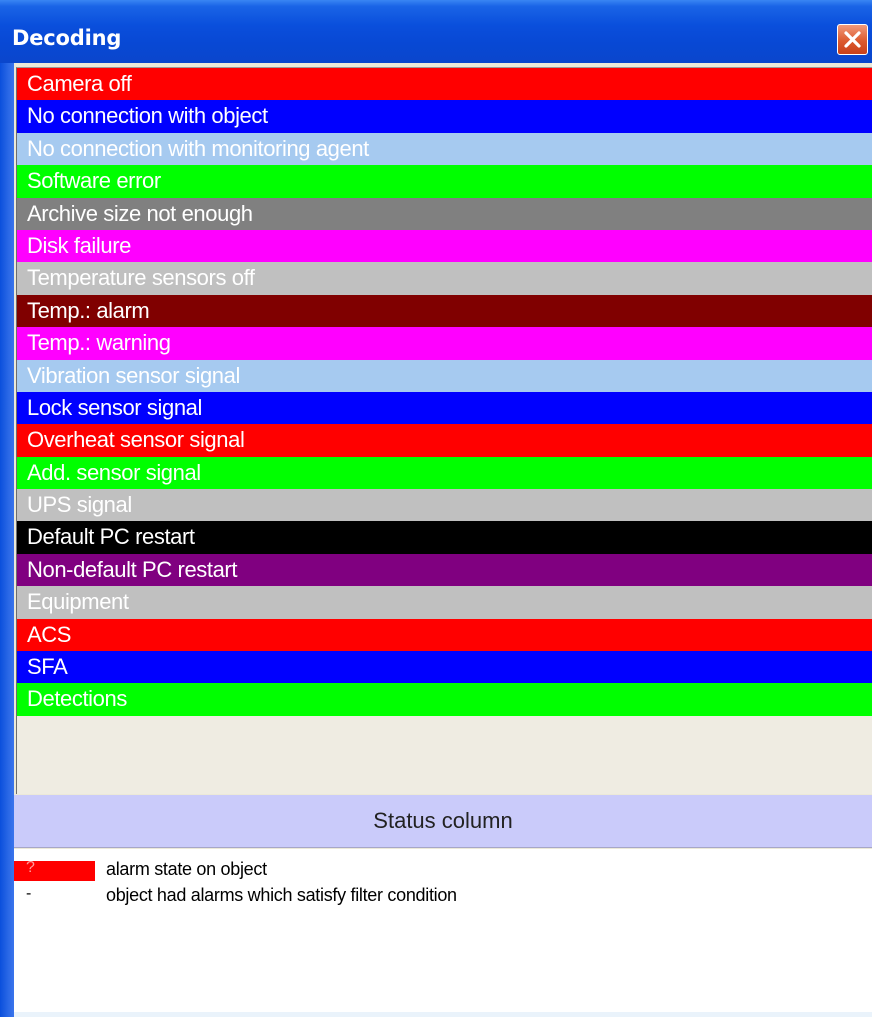 This screenshot has width=872, height=1017. Describe the element at coordinates (444, 570) in the screenshot. I see `list-item: Non-default PC restart` at that location.